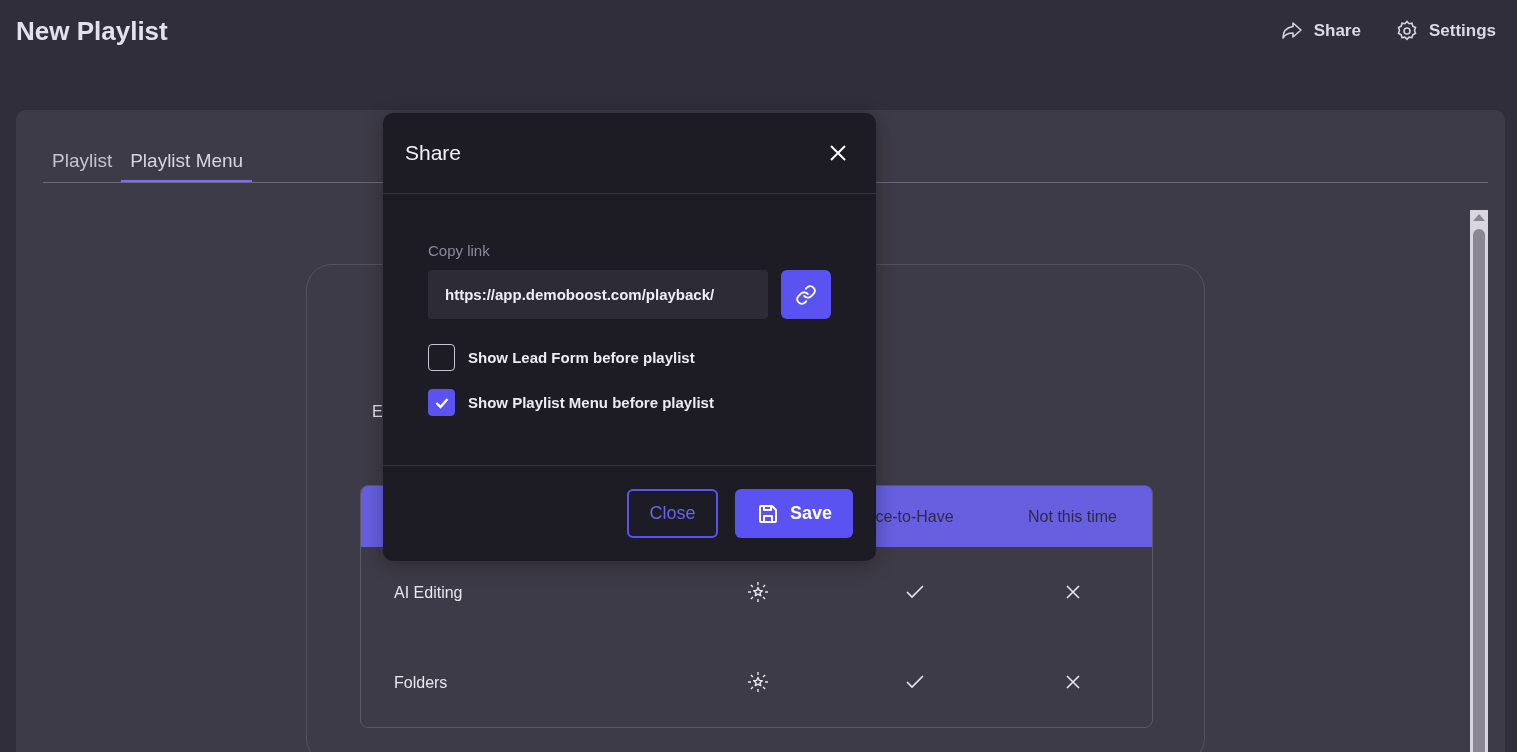 This screenshot has height=752, width=1517. Describe the element at coordinates (377, 412) in the screenshot. I see `intro-text: E` at that location.